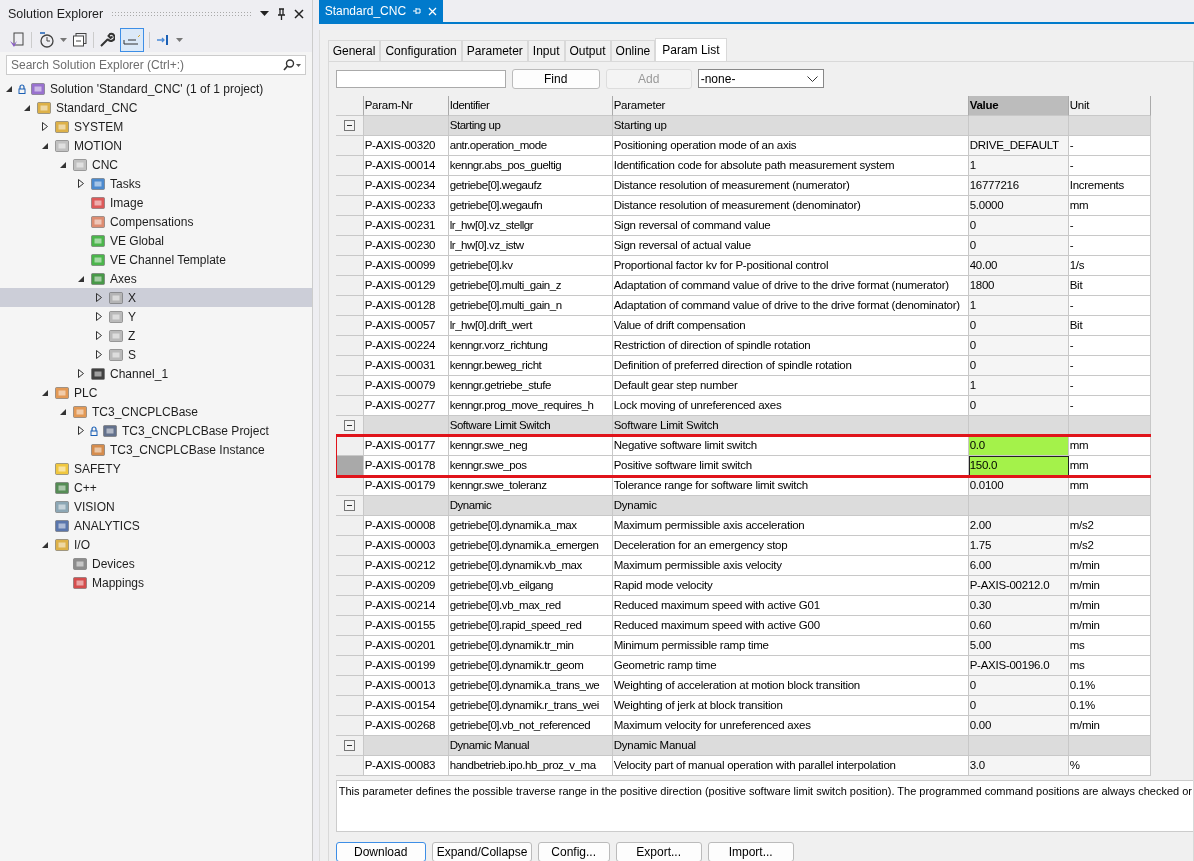 This screenshot has height=861, width=1194. Describe the element at coordinates (1018, 266) in the screenshot. I see `value-cell: 40.00` at that location.